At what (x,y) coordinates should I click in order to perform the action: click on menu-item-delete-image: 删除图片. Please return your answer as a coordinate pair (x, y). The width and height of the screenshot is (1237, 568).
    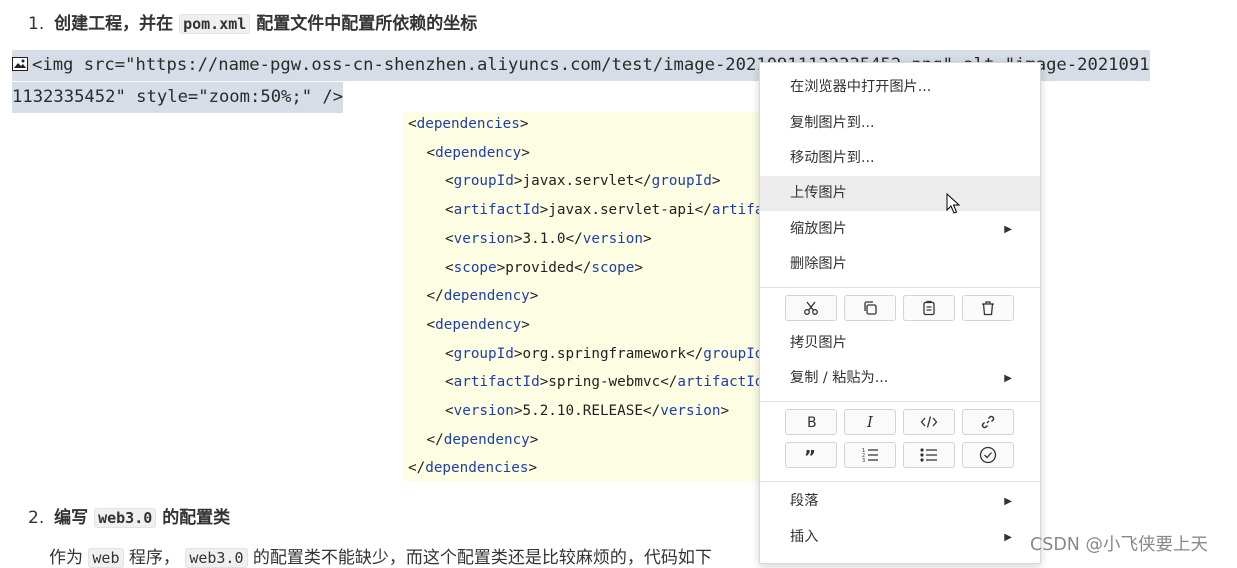
    Looking at the image, I should click on (900, 264).